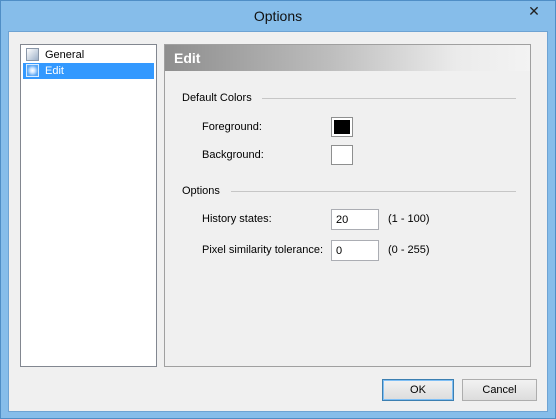 The height and width of the screenshot is (419, 556). What do you see at coordinates (355, 250) in the screenshot?
I see `pixel-tolerance-input` at bounding box center [355, 250].